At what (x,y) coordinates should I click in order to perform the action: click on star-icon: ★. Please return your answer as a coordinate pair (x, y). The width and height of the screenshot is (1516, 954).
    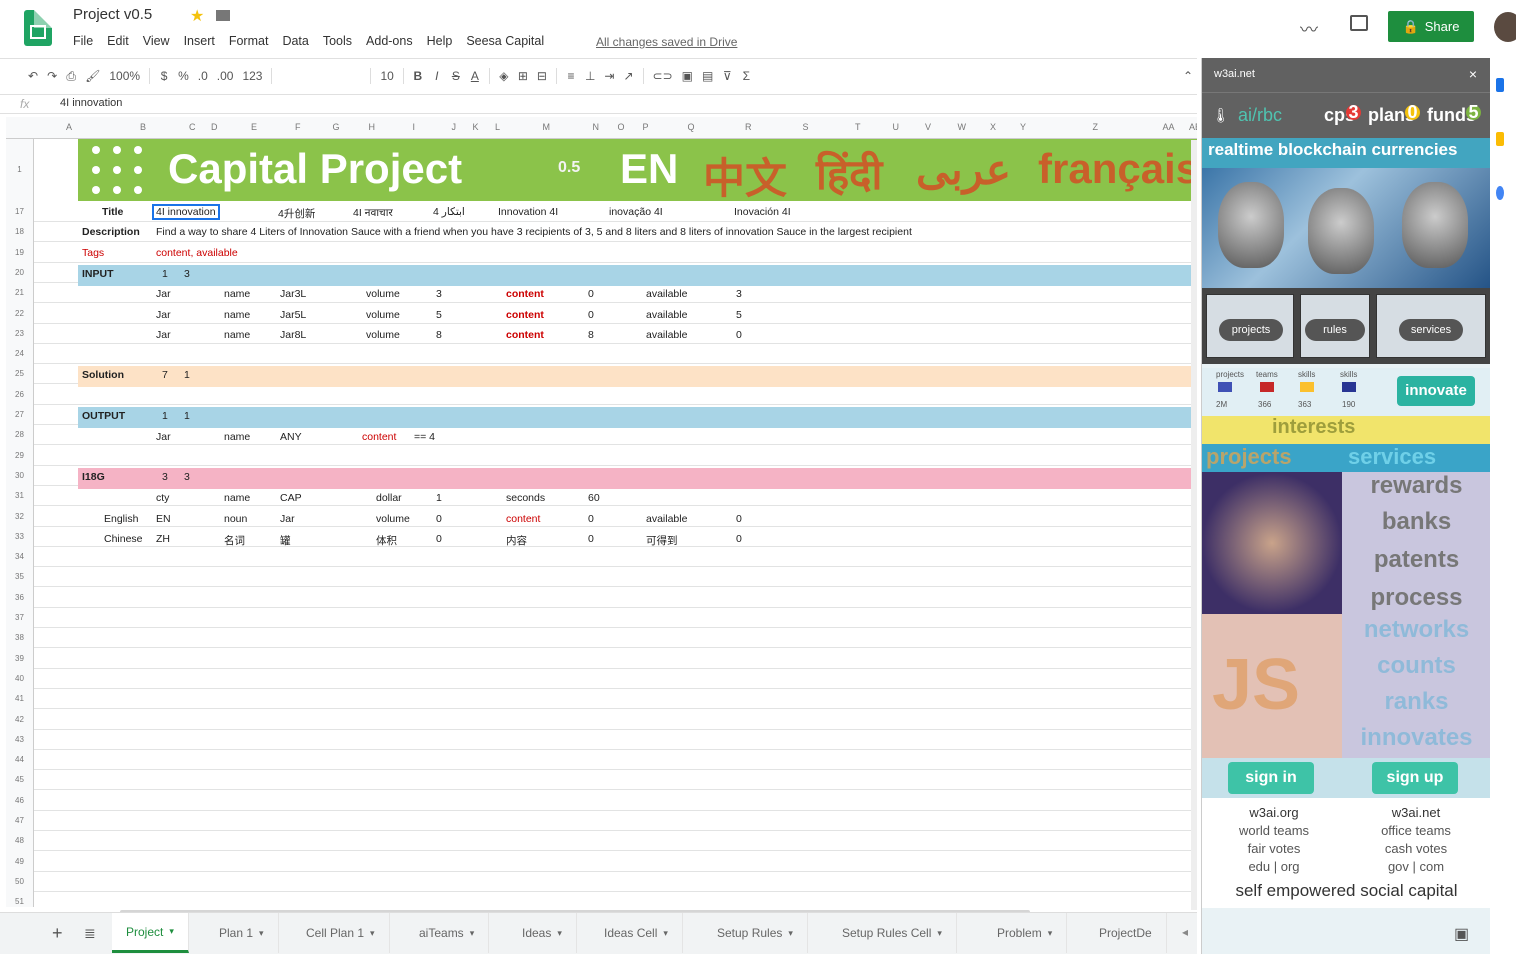
    Looking at the image, I should click on (197, 16).